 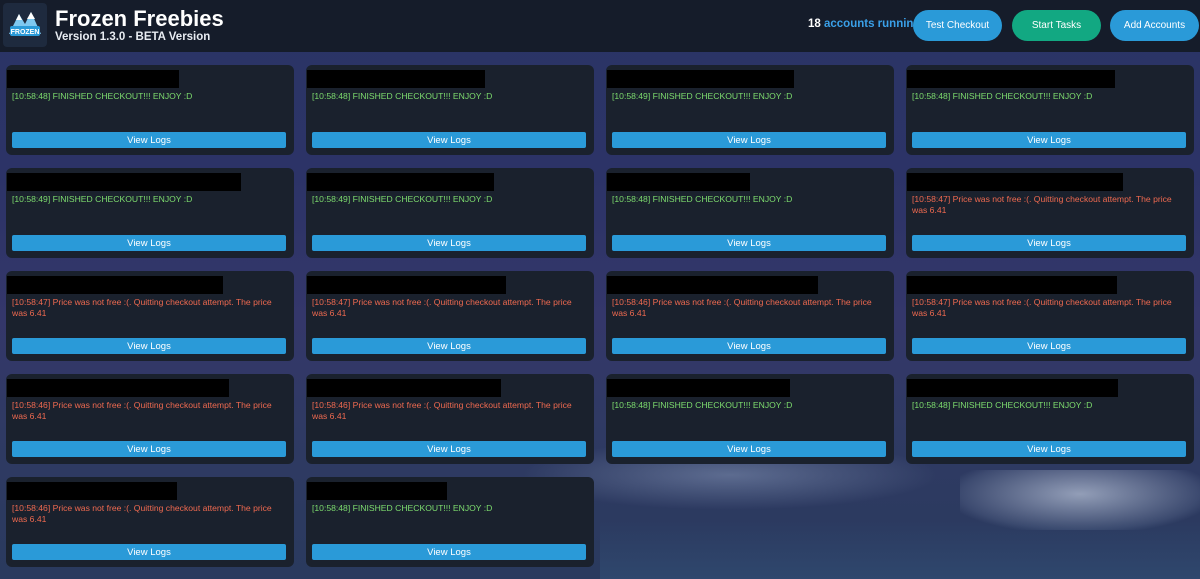 What do you see at coordinates (1056, 25) in the screenshot?
I see `start-tasks-button: Start Tasks` at bounding box center [1056, 25].